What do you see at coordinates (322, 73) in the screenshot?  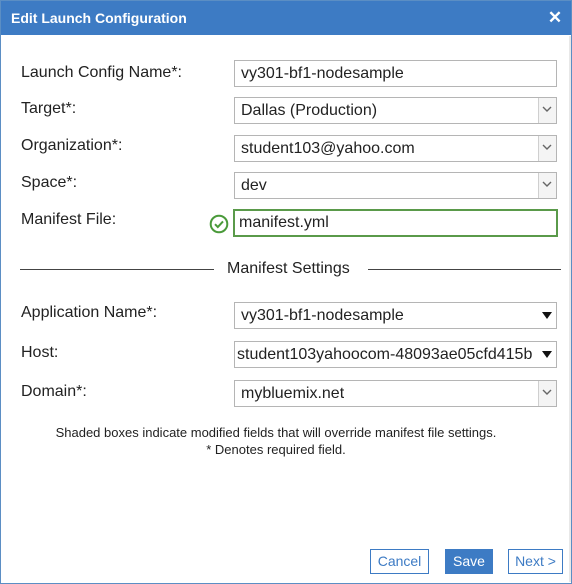 I see `launch-config-name-value: vy301-bf1-nodesample` at bounding box center [322, 73].